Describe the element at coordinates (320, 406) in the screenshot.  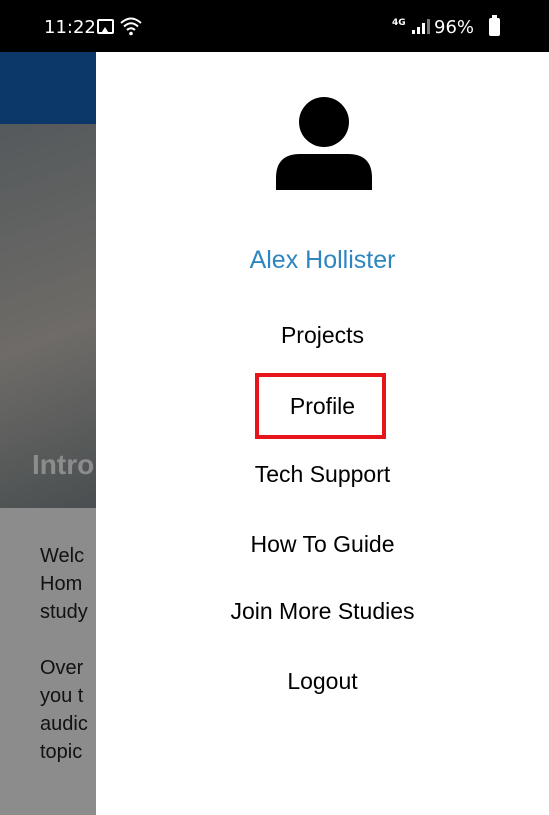
I see `highlight-box` at that location.